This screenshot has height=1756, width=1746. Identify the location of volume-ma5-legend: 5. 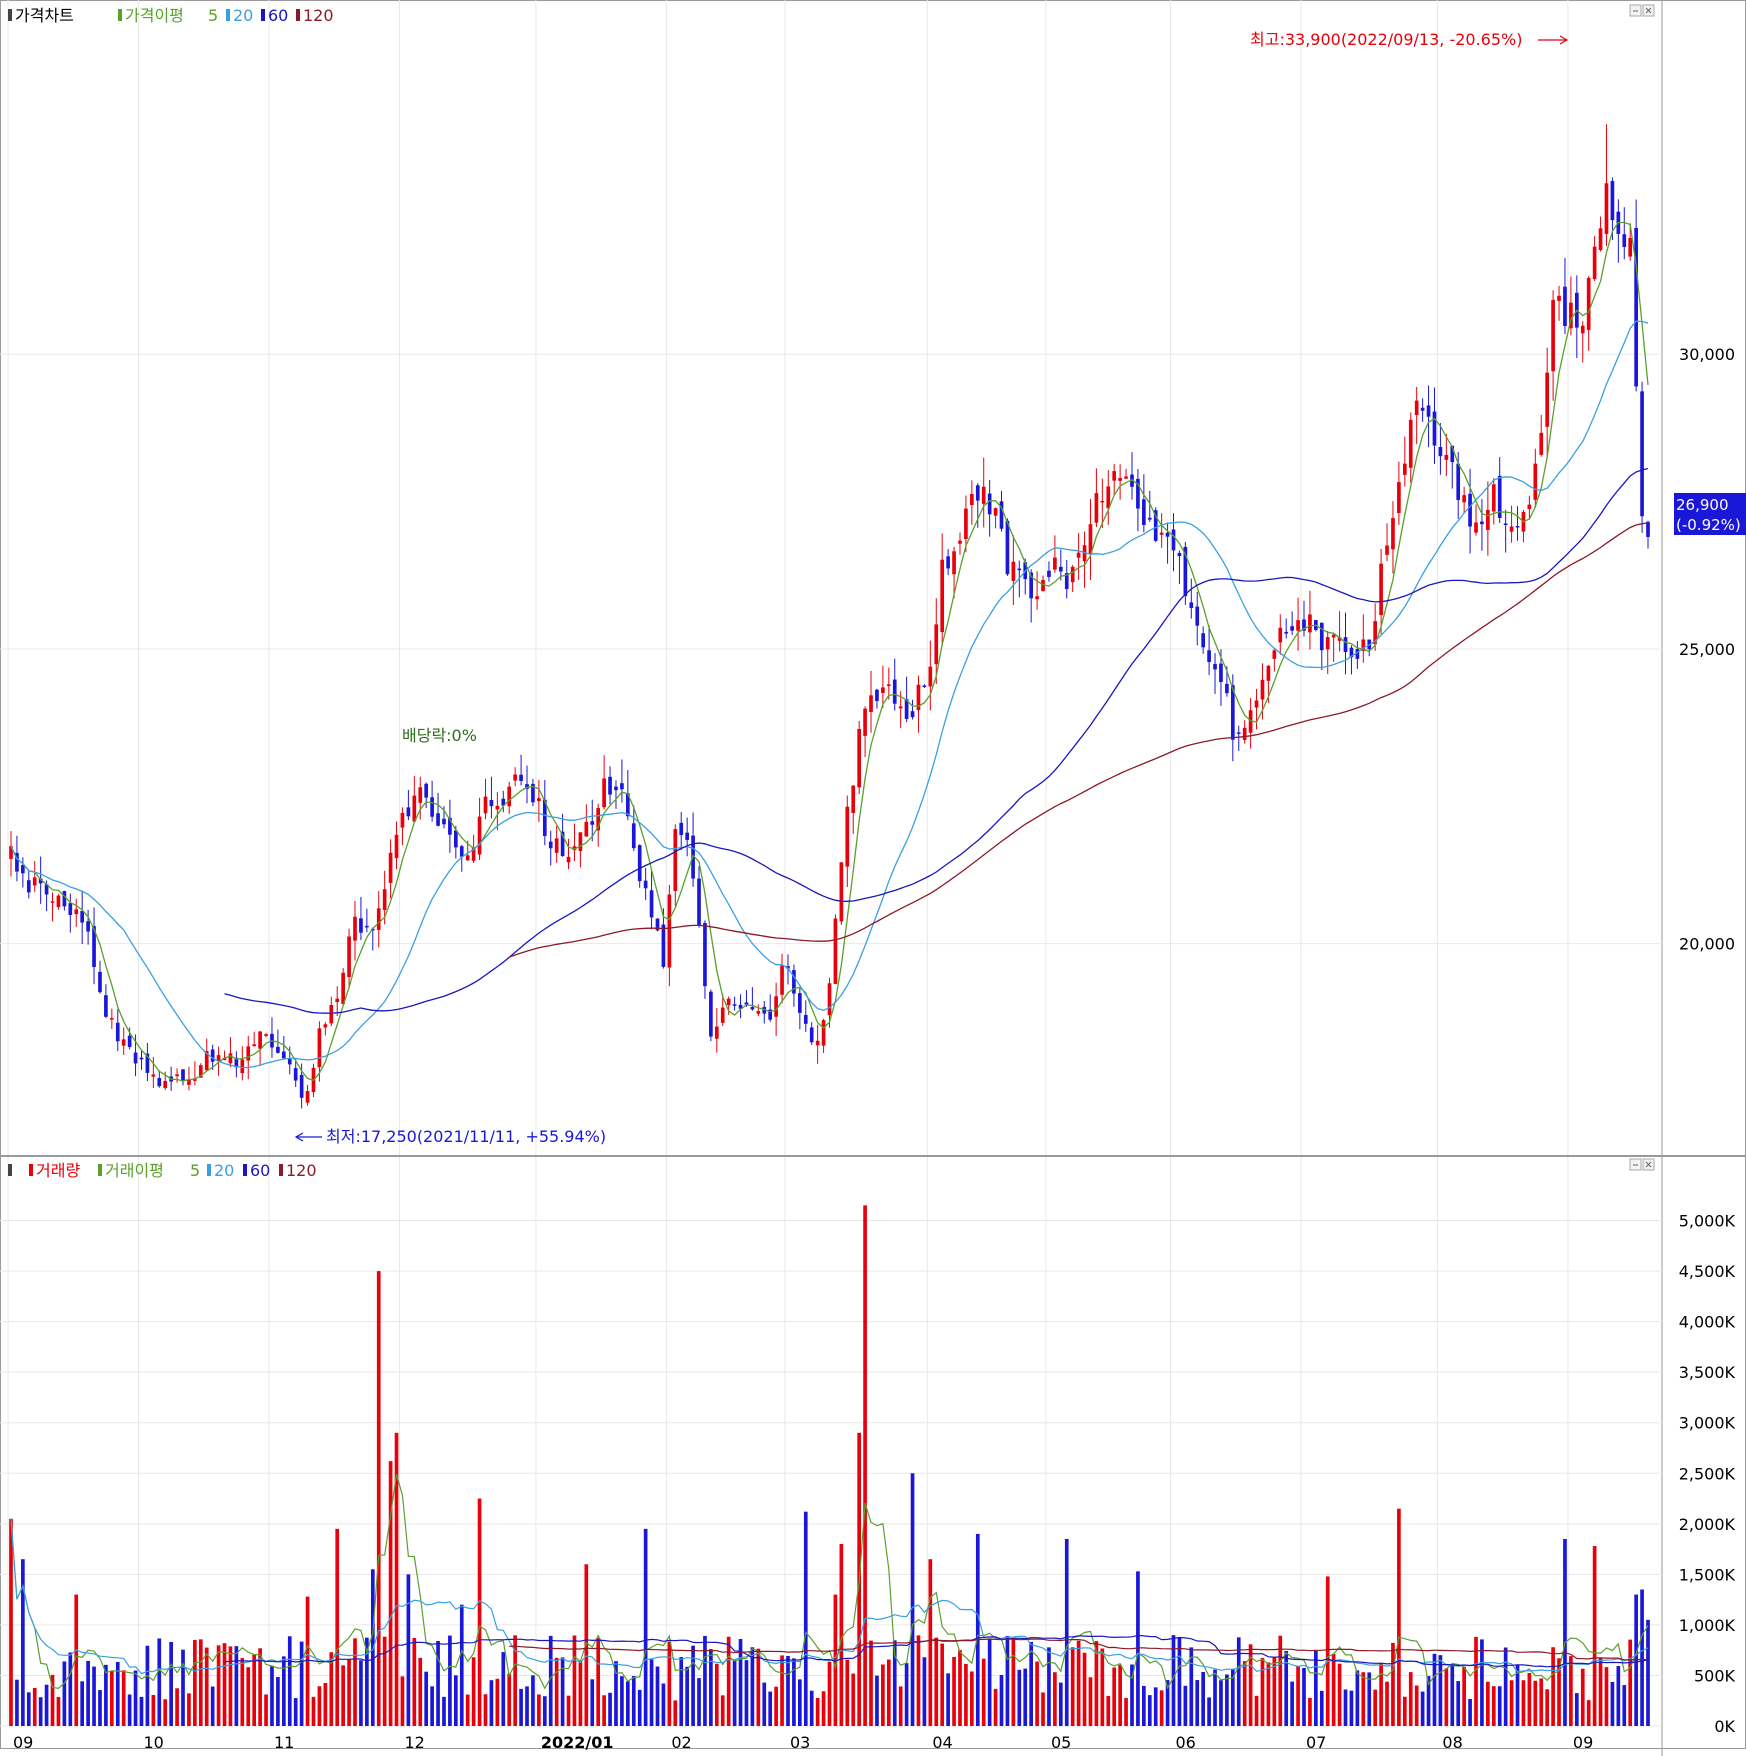
(195, 1170).